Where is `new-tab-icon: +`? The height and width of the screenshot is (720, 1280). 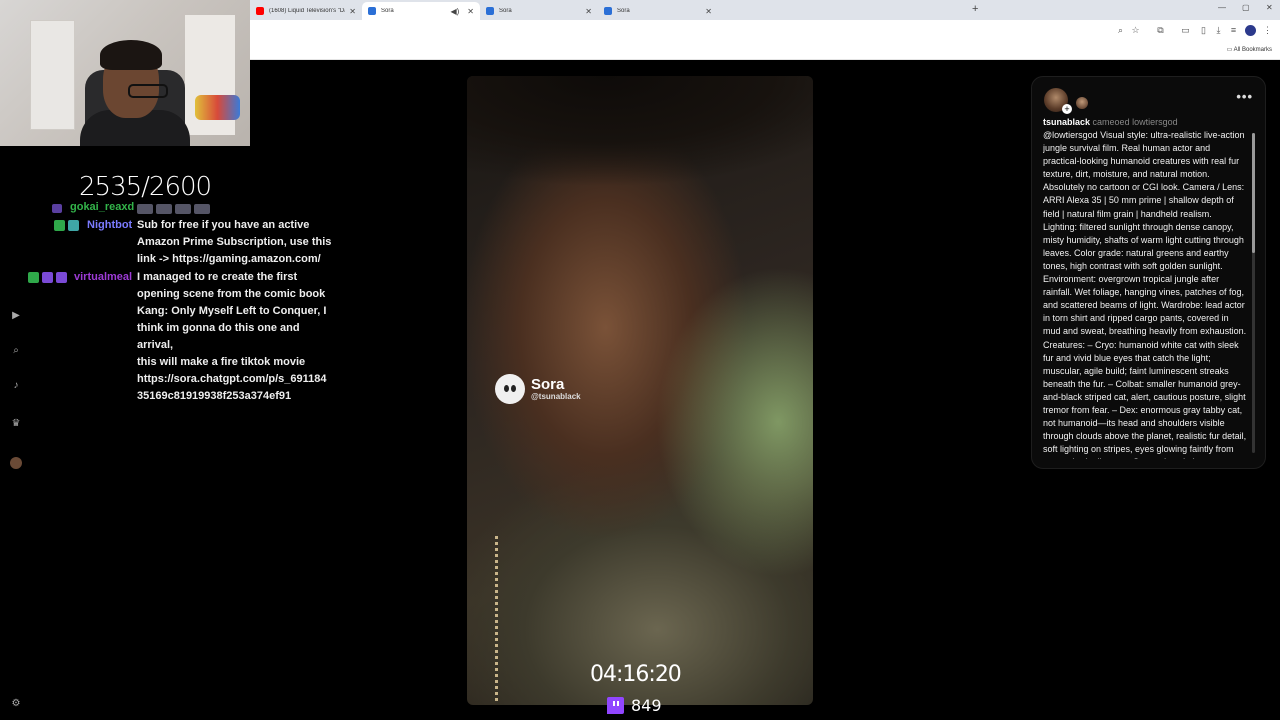 new-tab-icon: + is located at coordinates (975, 9).